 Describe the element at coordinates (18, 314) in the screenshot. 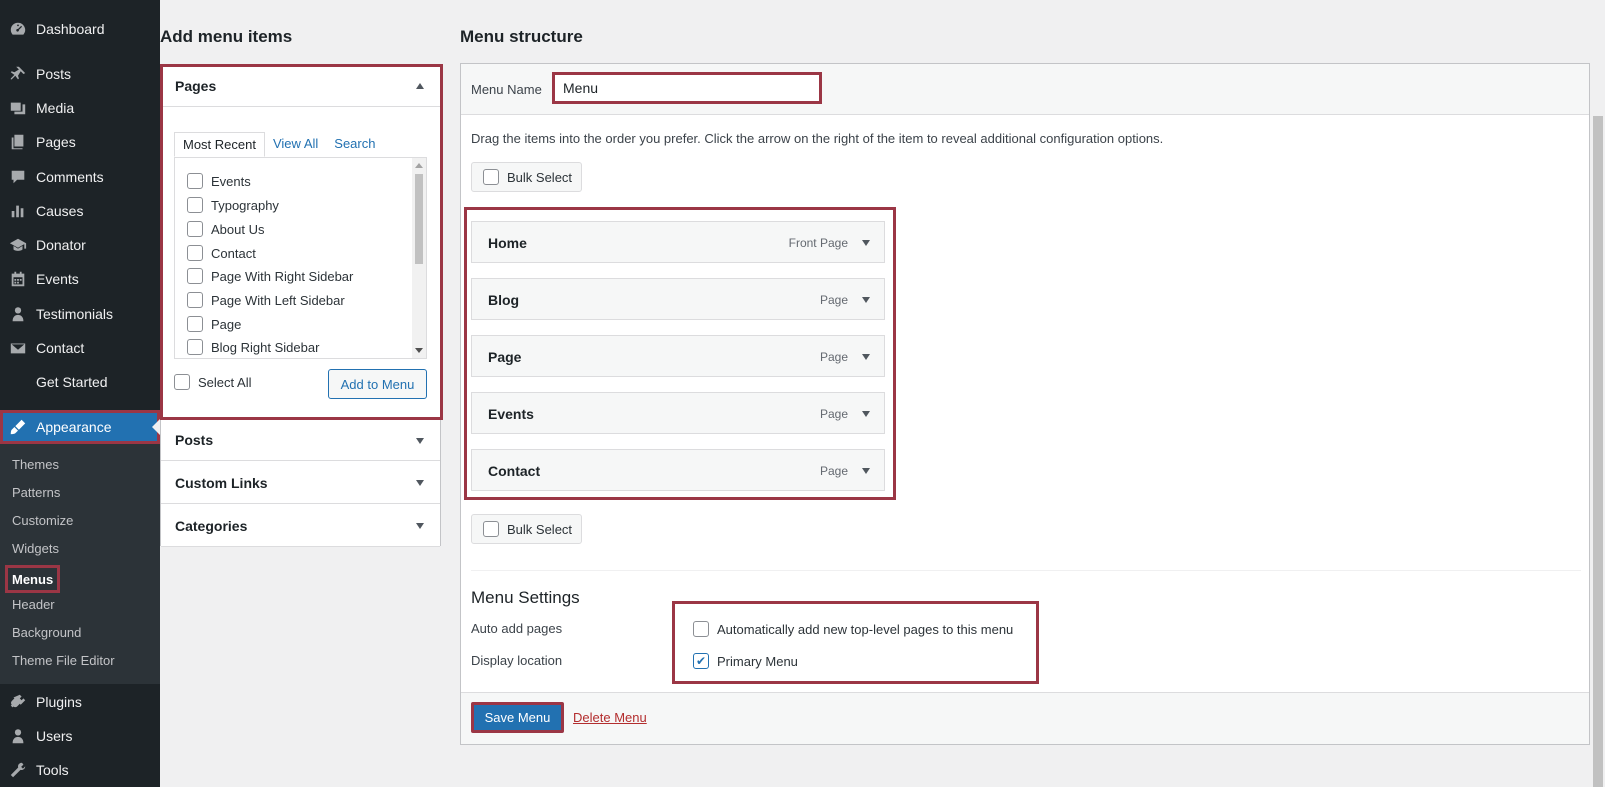

I see `person-icon` at that location.